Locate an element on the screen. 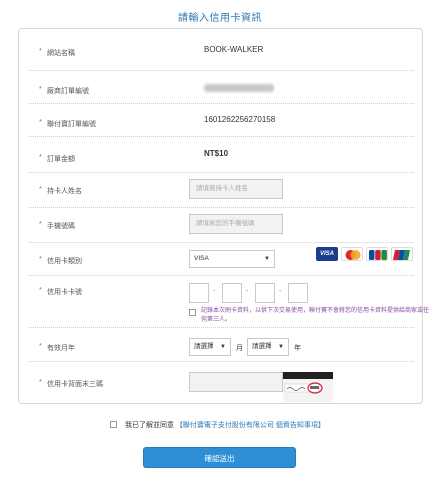 The height and width of the screenshot is (479, 440). row-cvv: * 信用卡背面末三碼 is located at coordinates (221, 383).